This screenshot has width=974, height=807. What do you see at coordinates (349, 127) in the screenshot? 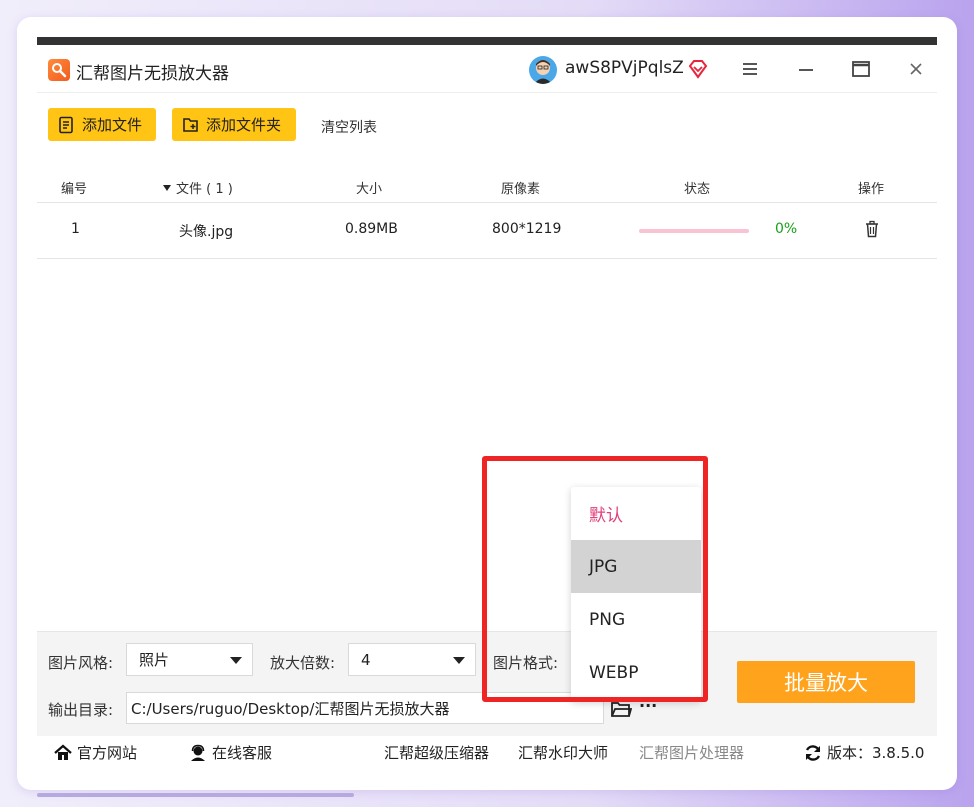
I see `clear-list-button: 清空列表` at bounding box center [349, 127].